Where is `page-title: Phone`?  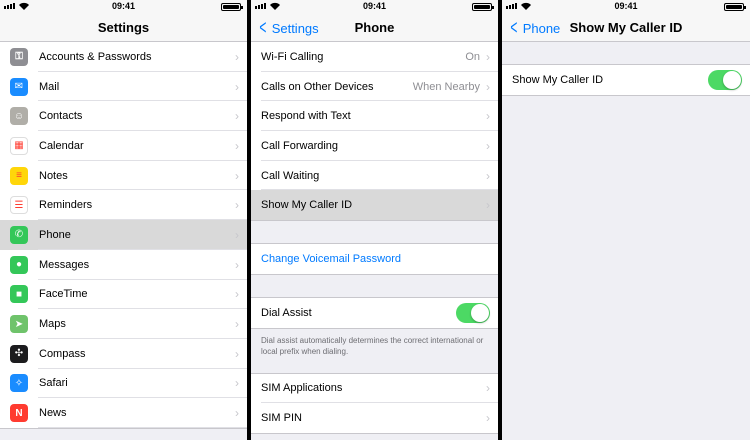 page-title: Phone is located at coordinates (374, 27).